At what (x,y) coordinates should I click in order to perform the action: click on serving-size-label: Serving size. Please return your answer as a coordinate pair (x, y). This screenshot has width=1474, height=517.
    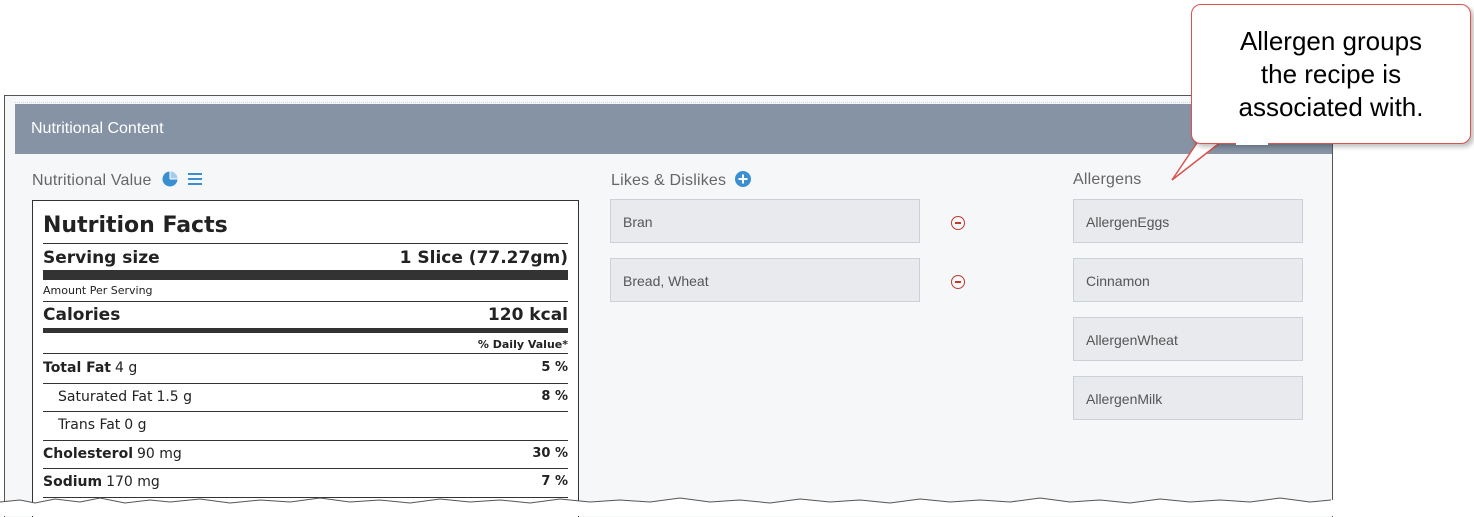
    Looking at the image, I should click on (101, 258).